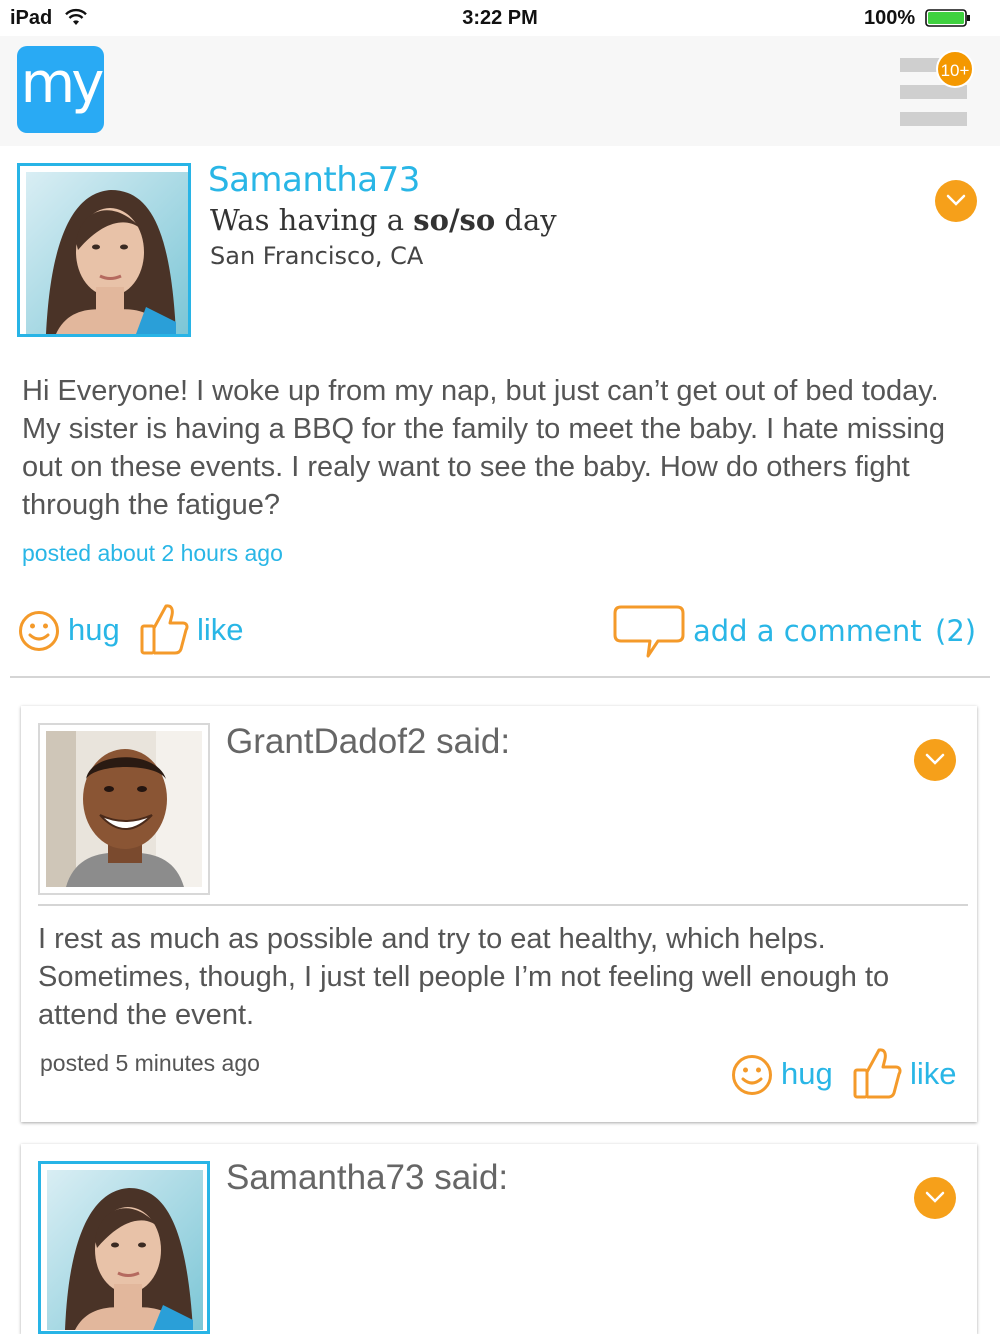  What do you see at coordinates (649, 632) in the screenshot?
I see `comment-bubble-icon` at bounding box center [649, 632].